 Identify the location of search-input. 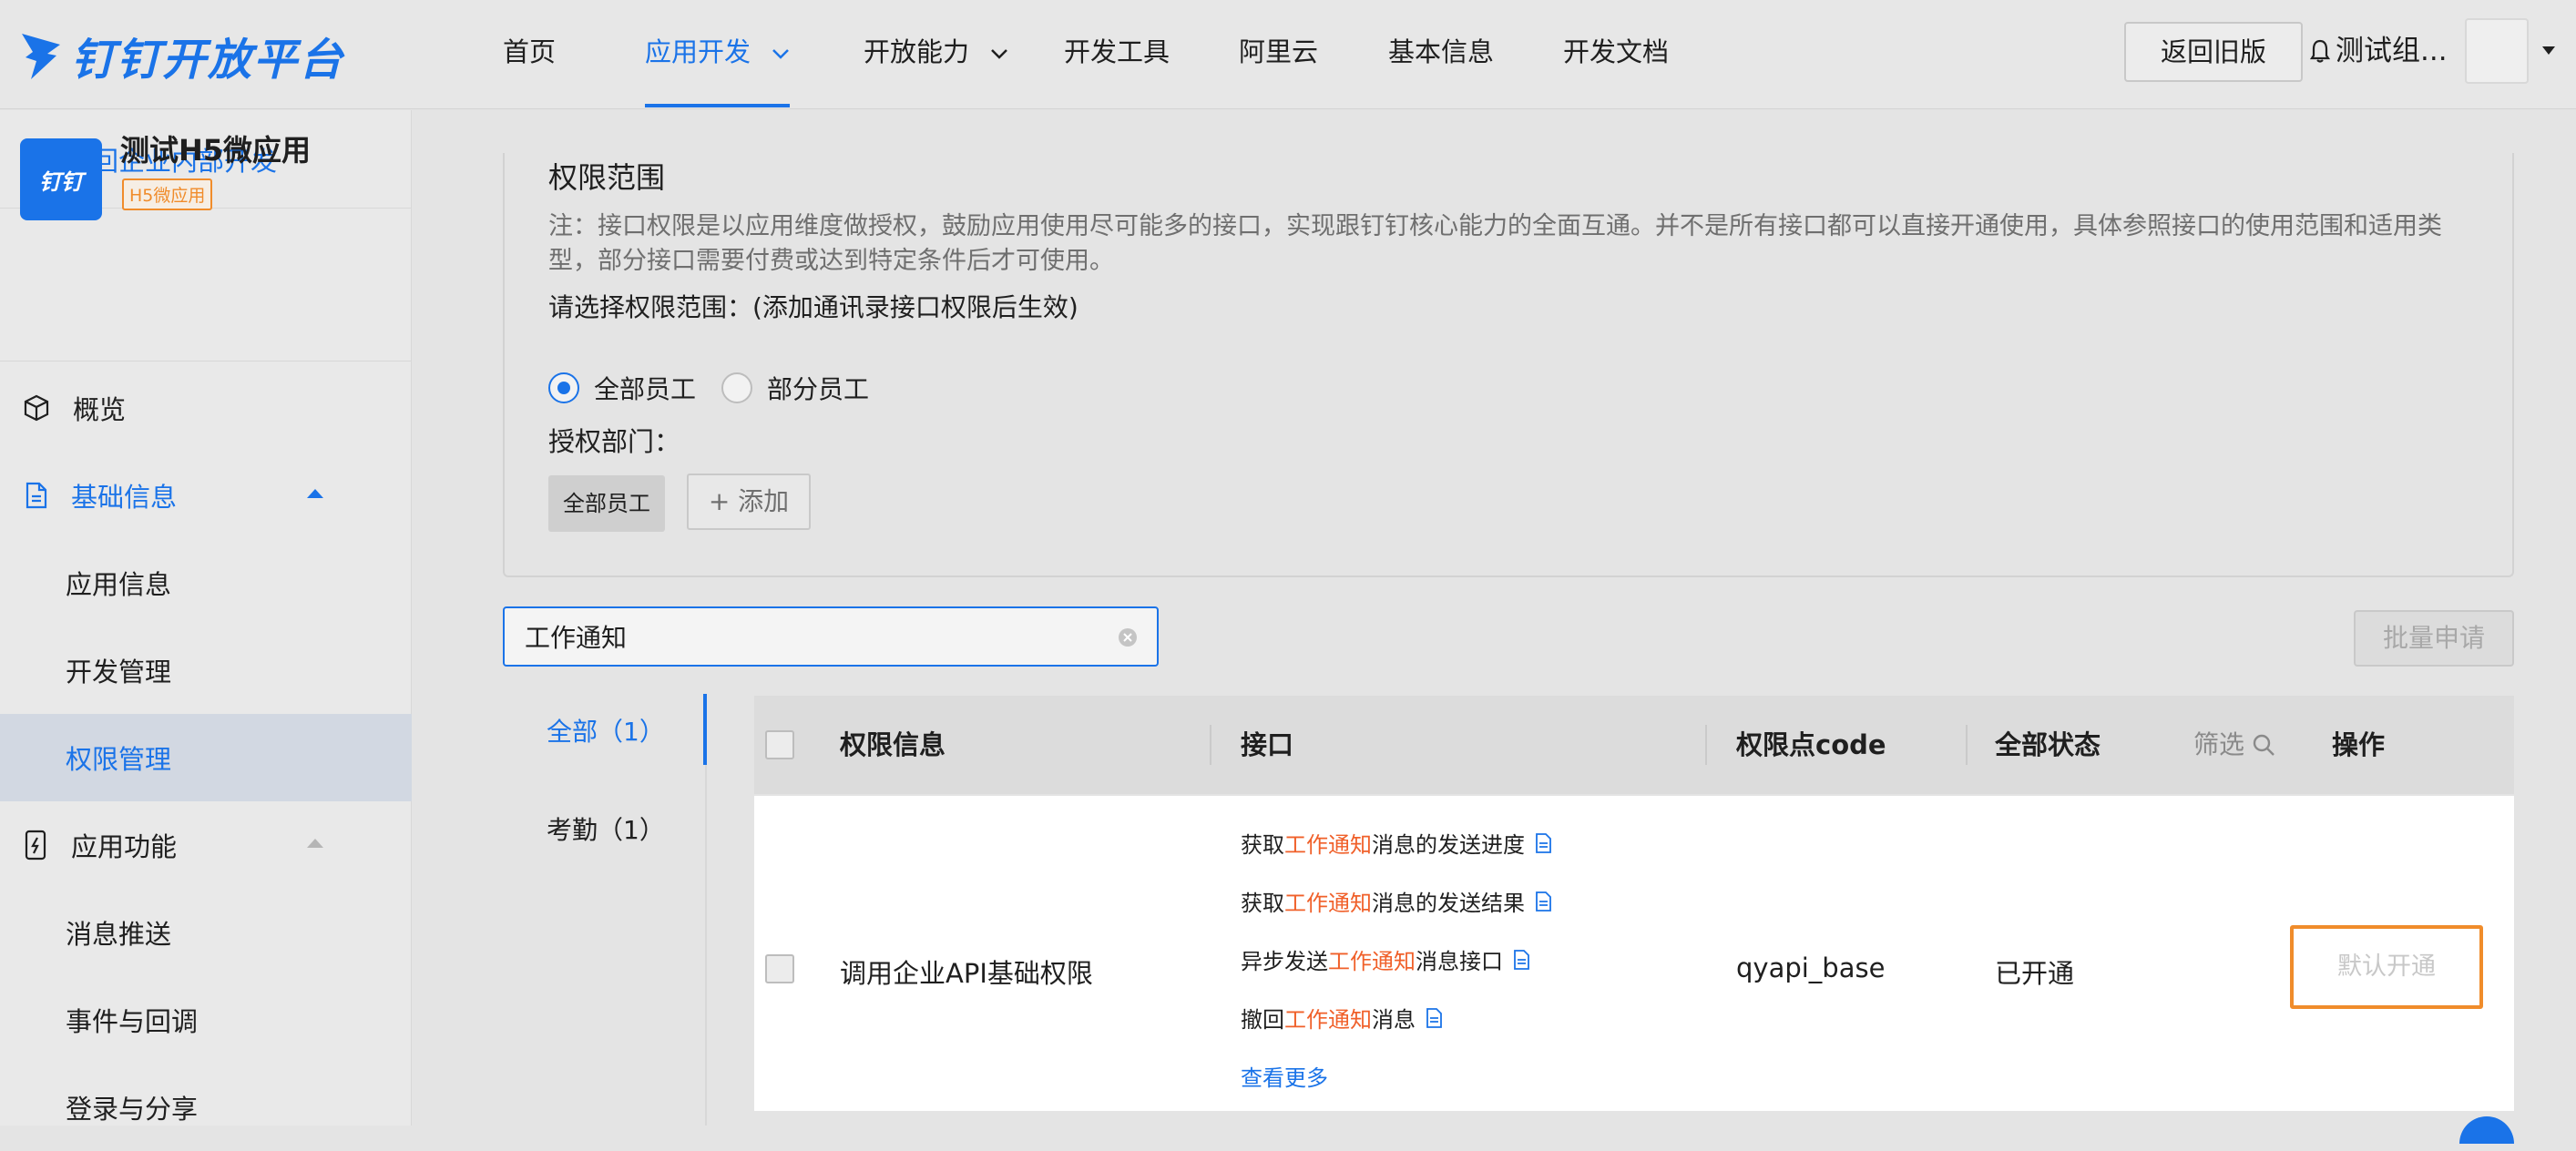
(798, 636).